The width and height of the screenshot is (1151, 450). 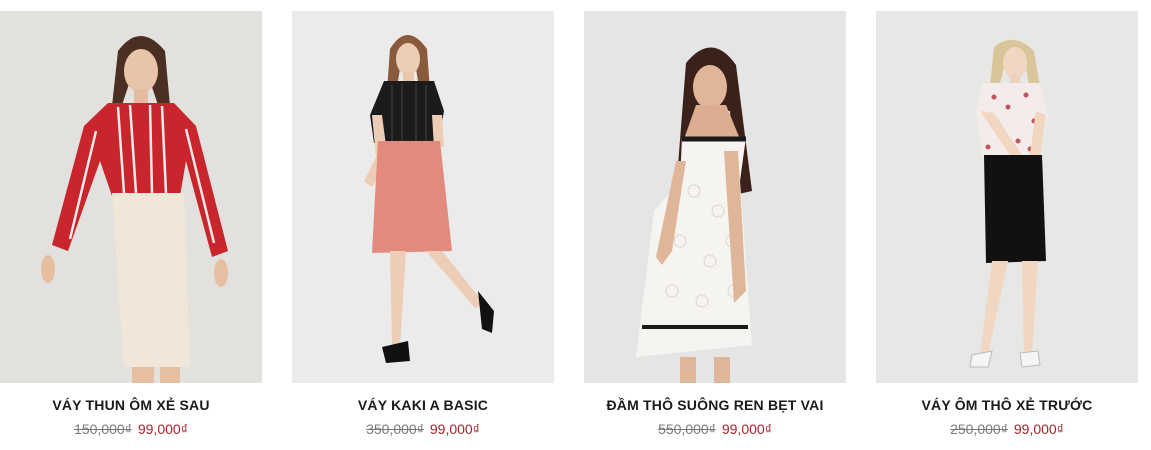 I want to click on original-price: 150,000₫, so click(x=103, y=429).